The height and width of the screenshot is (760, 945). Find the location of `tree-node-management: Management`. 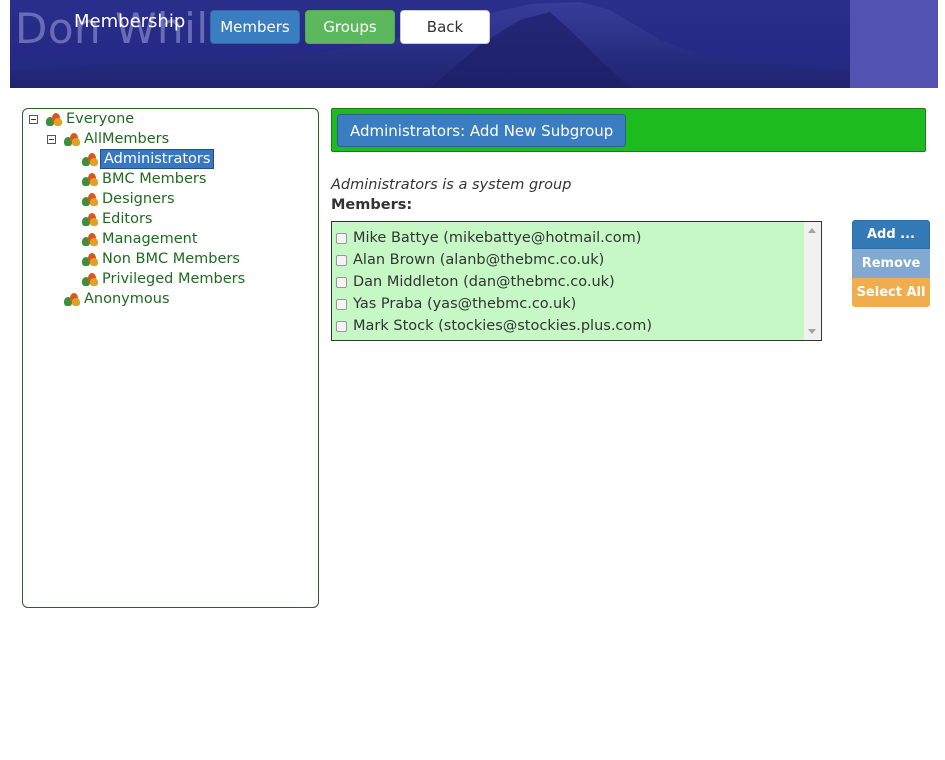

tree-node-management: Management is located at coordinates (141, 239).